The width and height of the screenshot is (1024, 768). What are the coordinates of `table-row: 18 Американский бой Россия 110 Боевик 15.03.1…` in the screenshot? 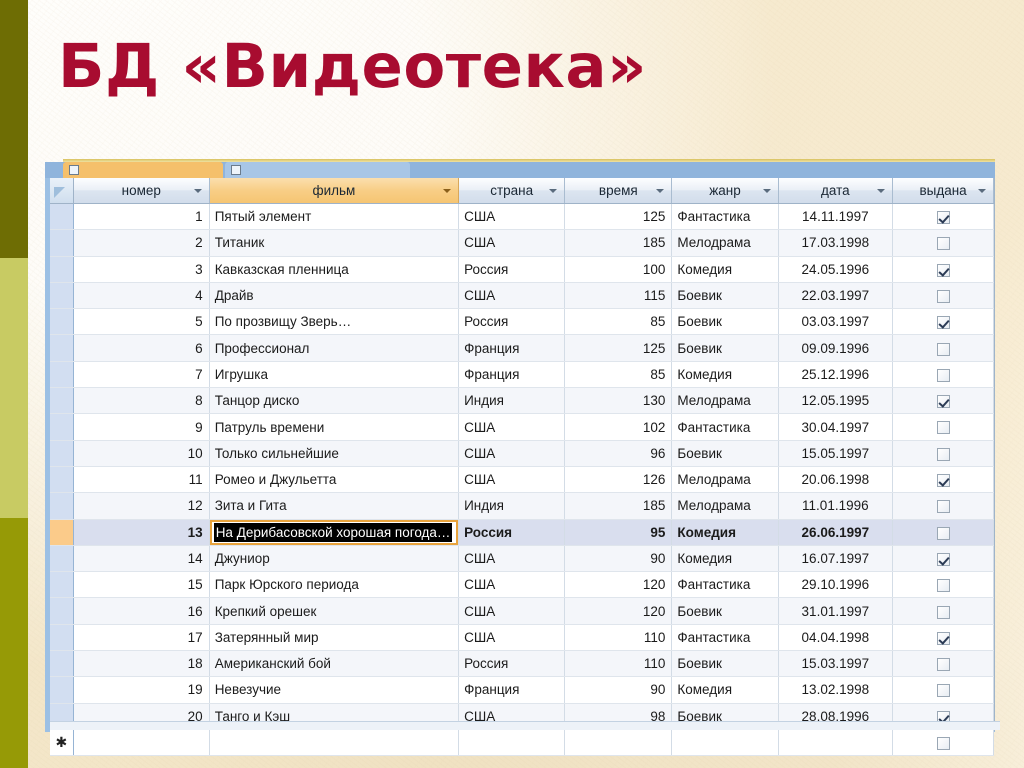 It's located at (522, 664).